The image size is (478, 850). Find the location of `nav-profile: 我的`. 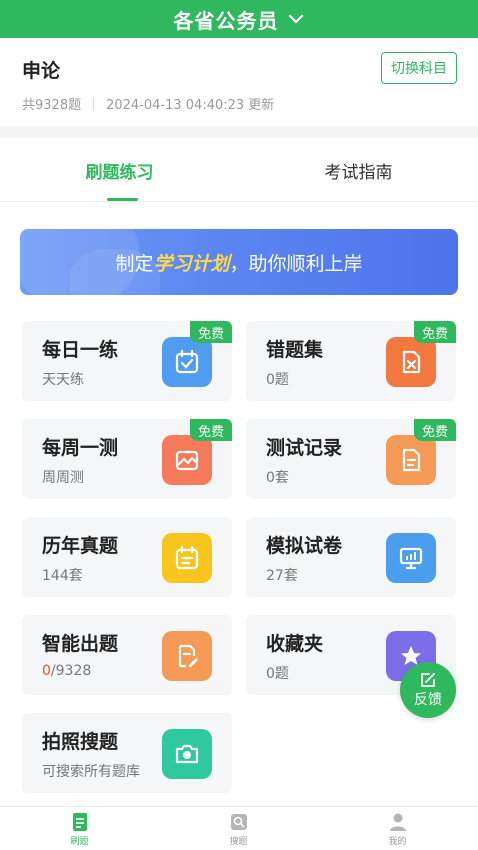

nav-profile: 我的 is located at coordinates (397, 828).